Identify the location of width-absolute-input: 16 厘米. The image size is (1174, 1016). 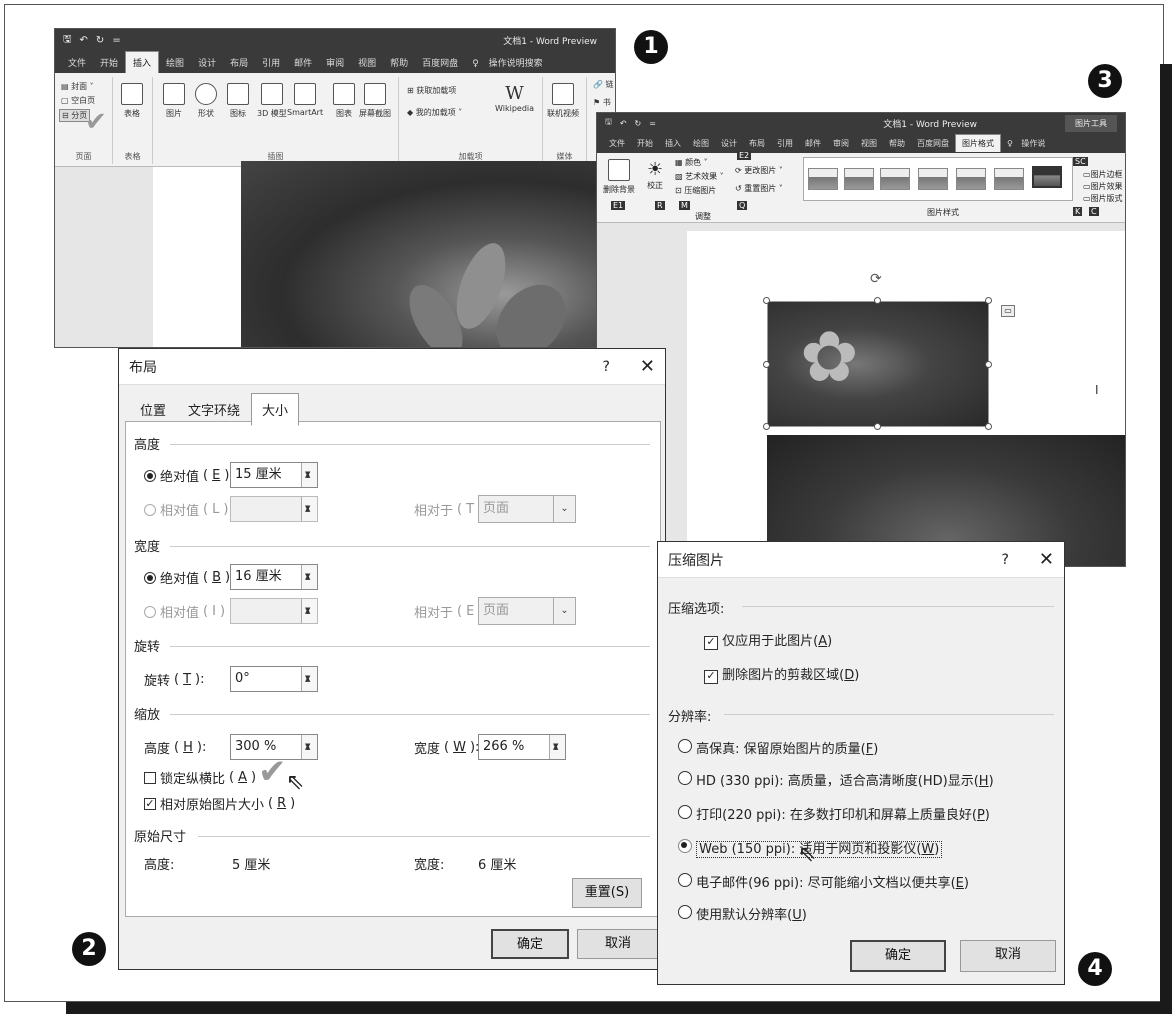
(274, 577).